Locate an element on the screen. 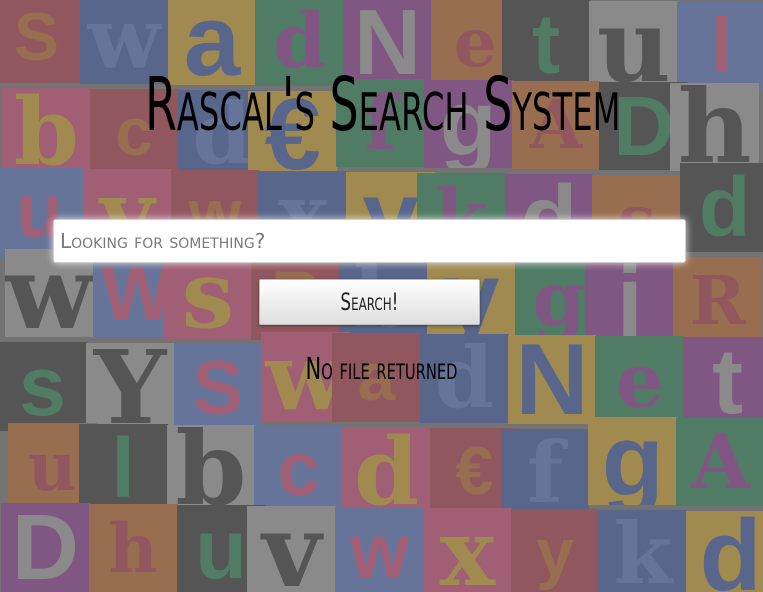 The image size is (763, 592). search-button-label: Search! is located at coordinates (369, 302).